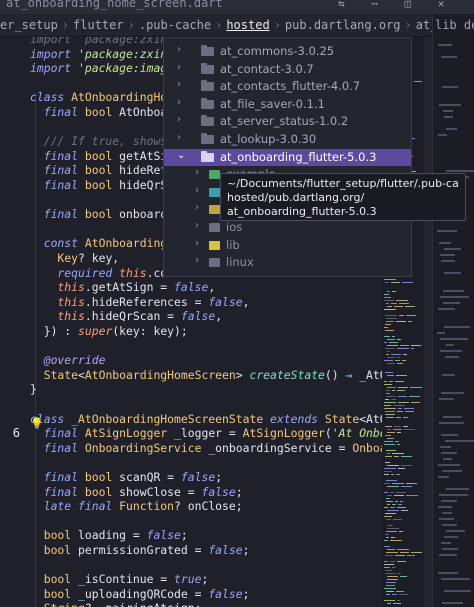 This screenshot has width=474, height=607. Describe the element at coordinates (287, 140) in the screenshot. I see `dropdown-item: › at_lookup-3.0.30` at that location.